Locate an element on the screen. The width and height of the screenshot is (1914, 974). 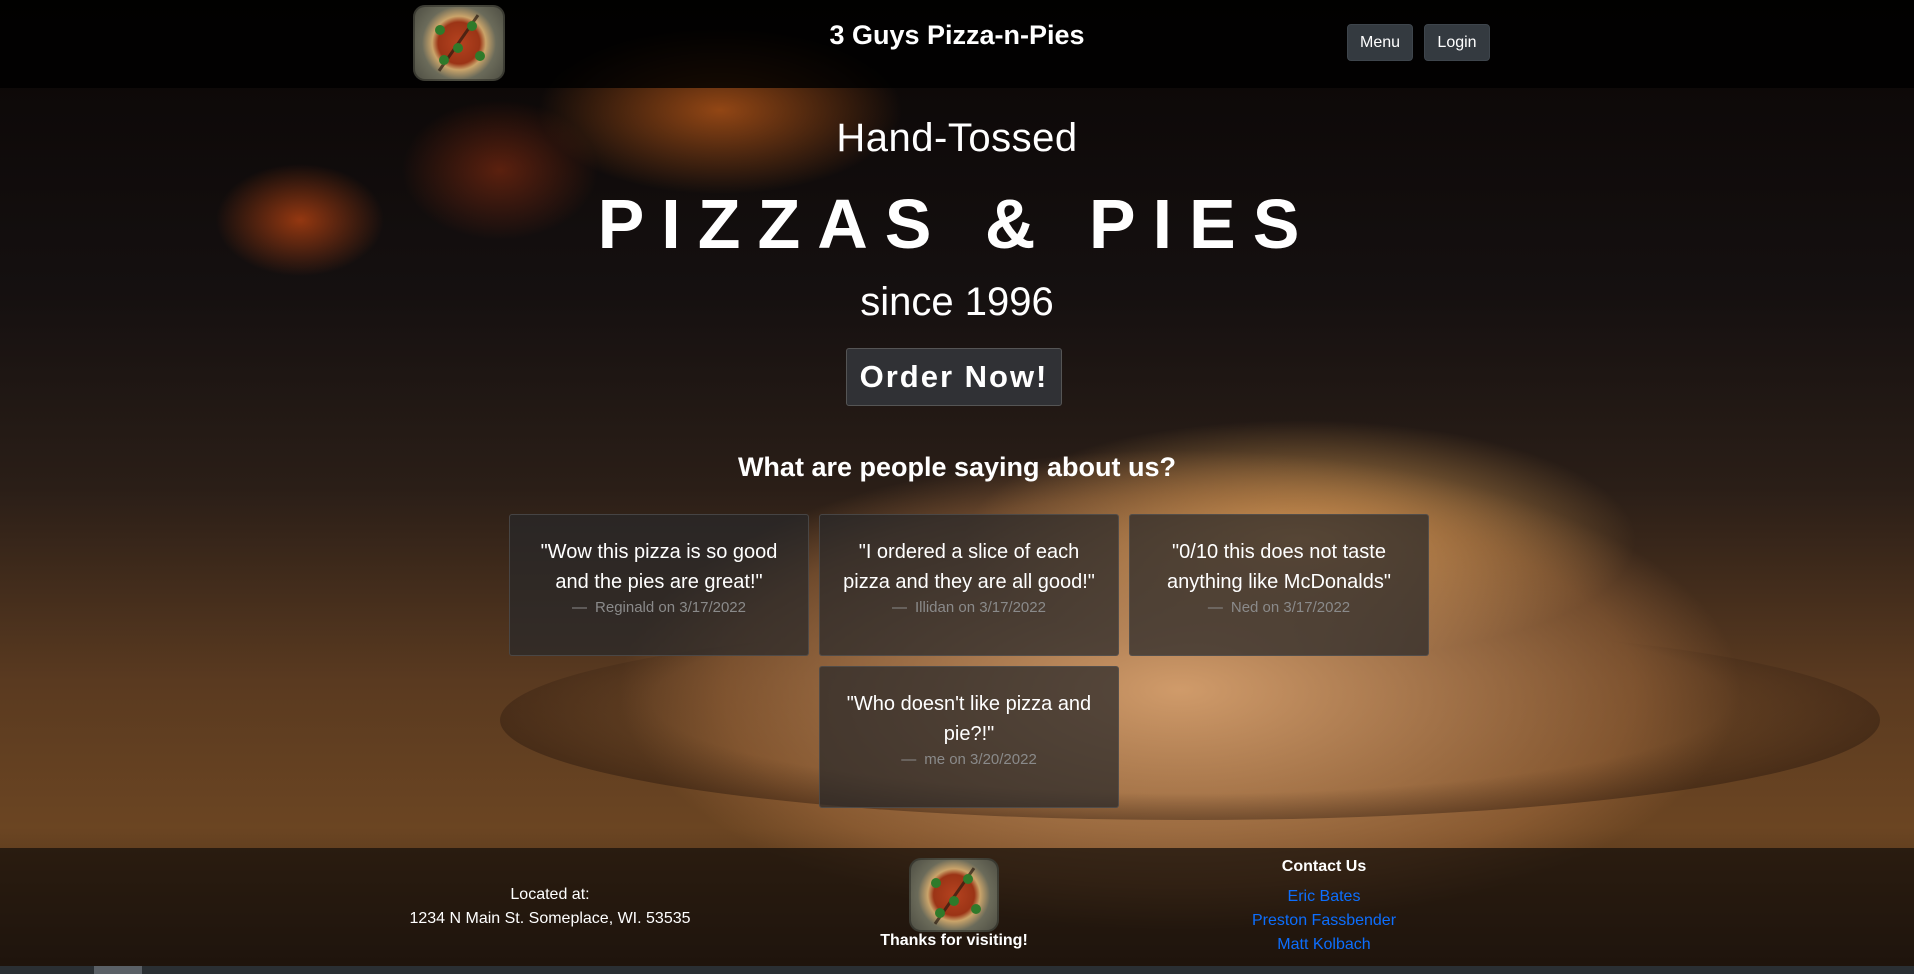
login-button: Login is located at coordinates (1457, 42).